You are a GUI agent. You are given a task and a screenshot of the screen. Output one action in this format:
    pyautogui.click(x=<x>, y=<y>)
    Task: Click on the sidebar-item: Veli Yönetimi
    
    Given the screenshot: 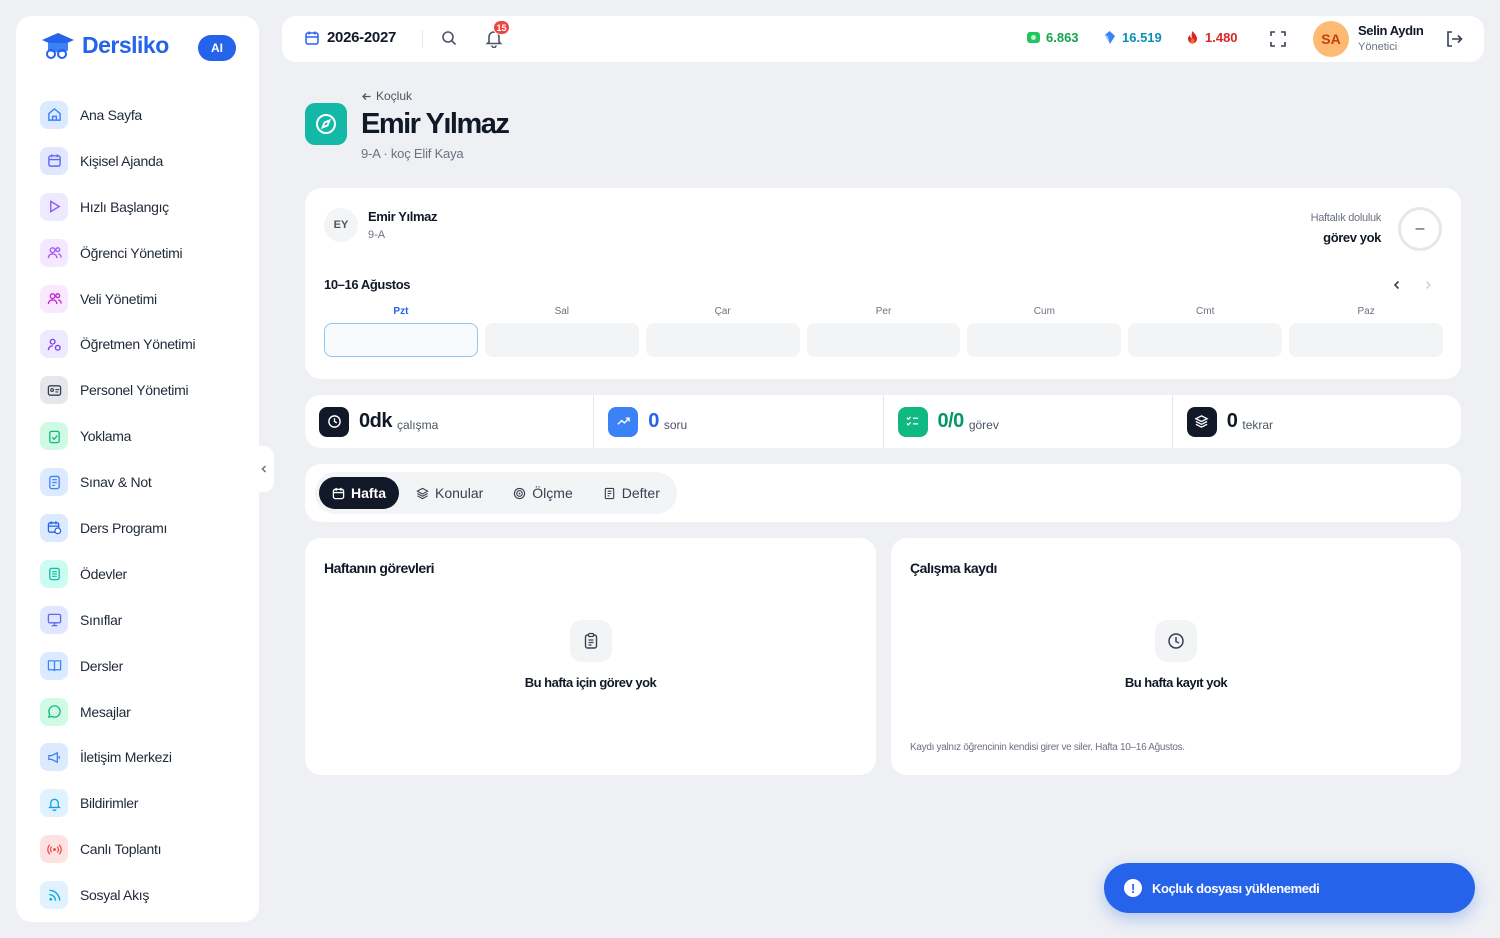 What is the action you would take?
    pyautogui.click(x=140, y=299)
    